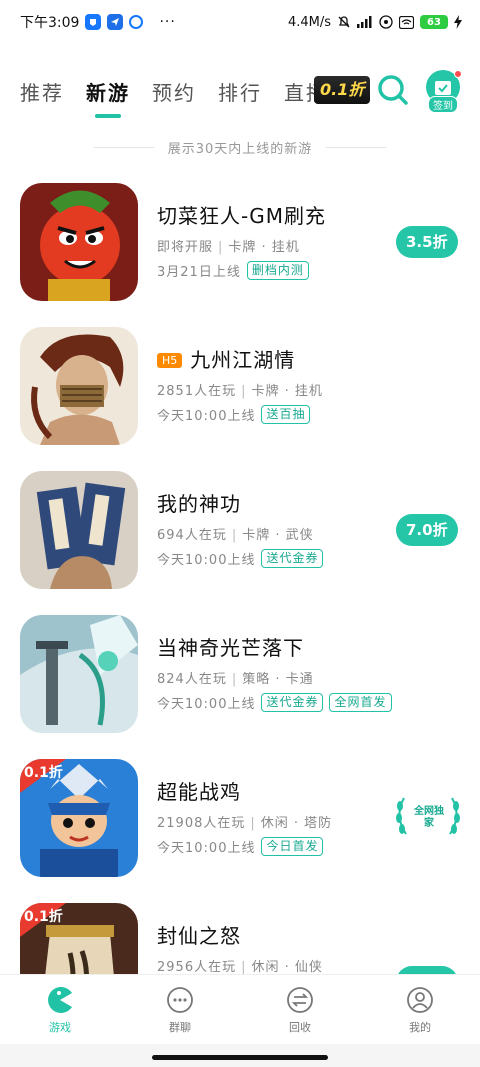 The width and height of the screenshot is (480, 1067). I want to click on more-notifications-icon: ···, so click(167, 22).